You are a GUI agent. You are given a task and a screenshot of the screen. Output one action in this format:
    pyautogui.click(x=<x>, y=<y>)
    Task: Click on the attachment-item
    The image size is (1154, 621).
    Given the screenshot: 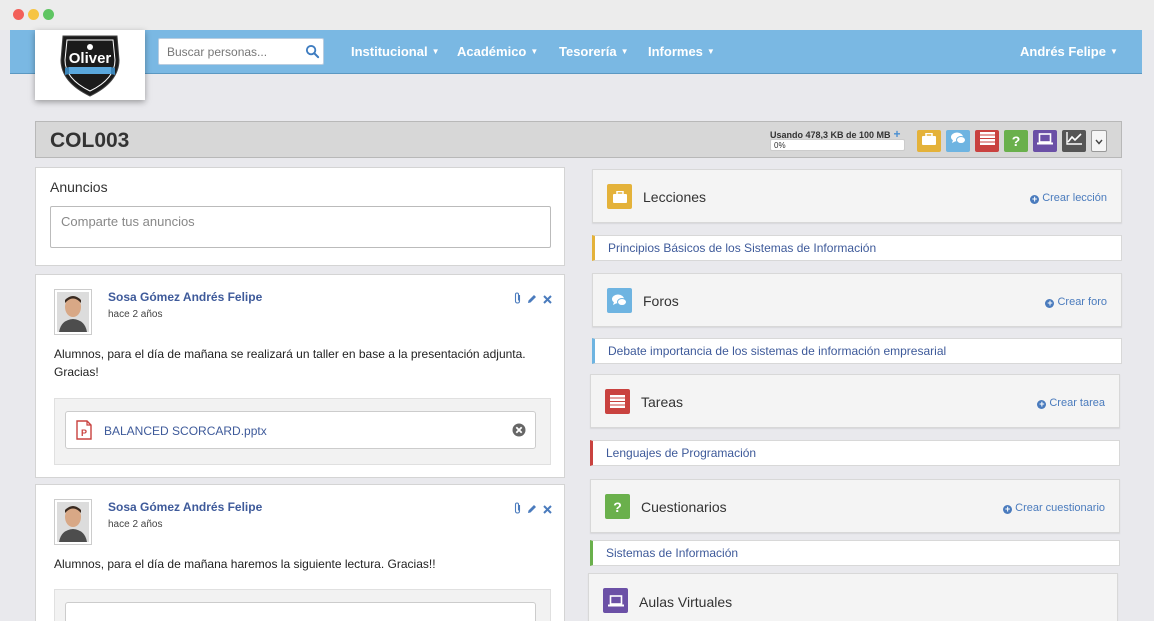 What is the action you would take?
    pyautogui.click(x=300, y=611)
    